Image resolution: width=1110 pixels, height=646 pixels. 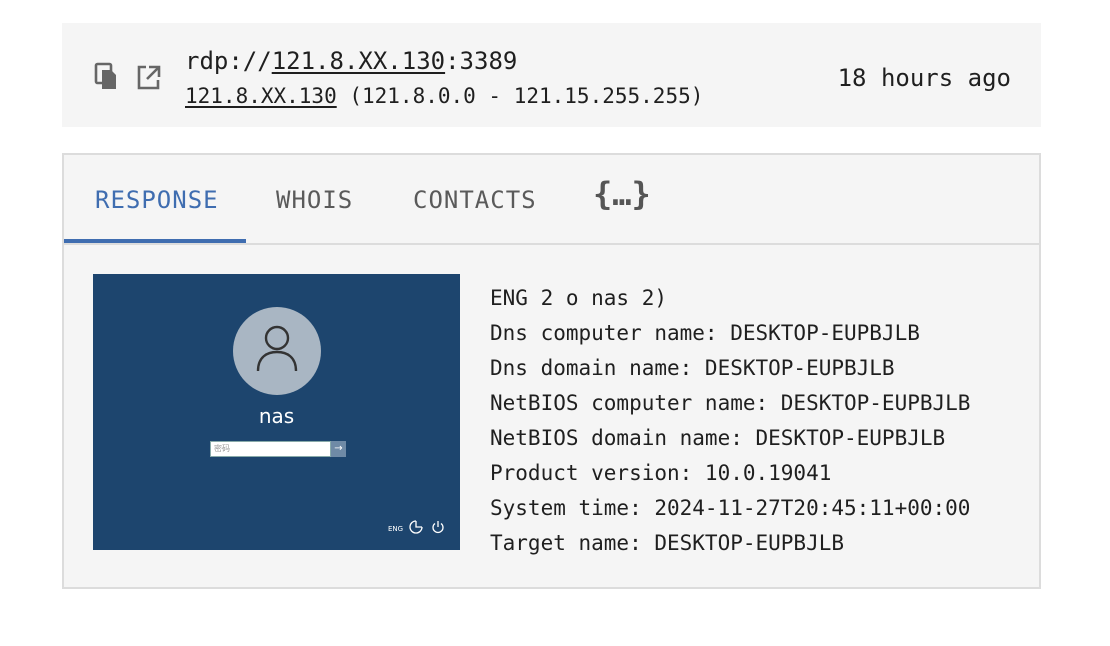 I want to click on response-line: Target name: DESKTOP-EUPBJLB, so click(x=667, y=543).